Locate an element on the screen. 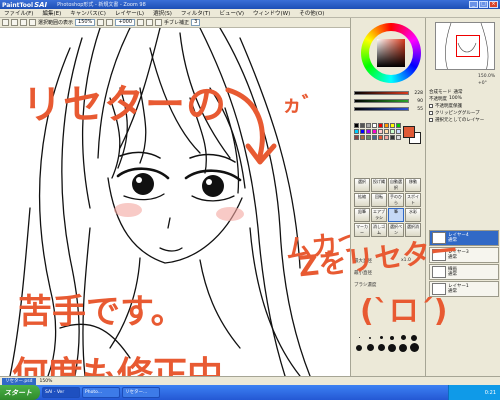 The image size is (500, 400). zoom-in-icon is located at coordinates (110, 22).